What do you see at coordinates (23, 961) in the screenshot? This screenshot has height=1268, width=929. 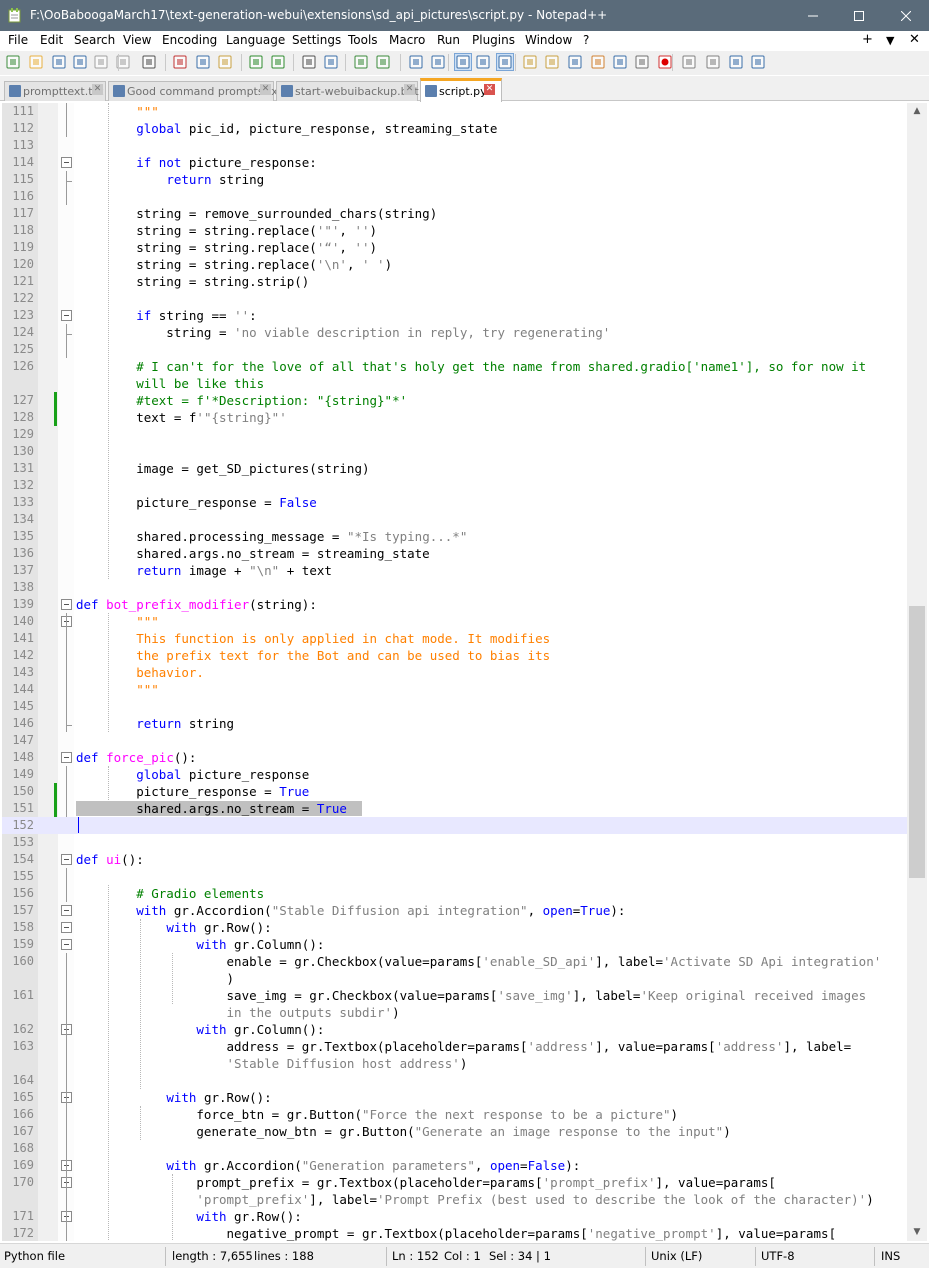 I see `line-number: 160` at bounding box center [23, 961].